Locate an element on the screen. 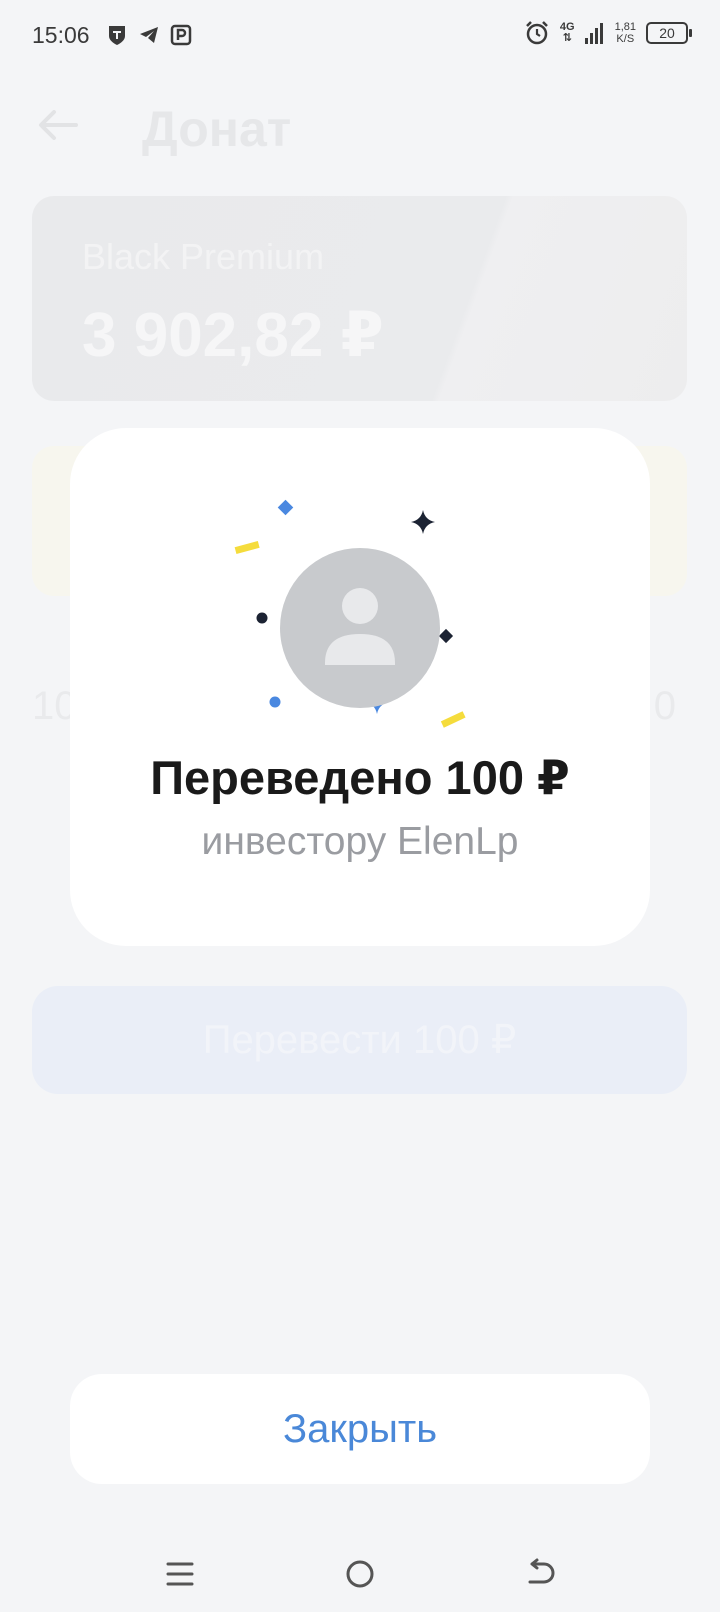  success-subtitle: инвестору ElenLp is located at coordinates (360, 841).